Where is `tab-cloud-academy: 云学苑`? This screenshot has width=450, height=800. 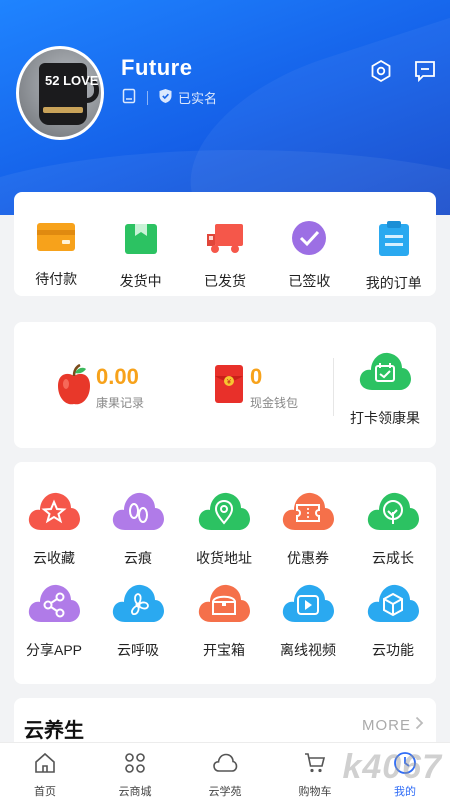 tab-cloud-academy: 云学苑 is located at coordinates (225, 771).